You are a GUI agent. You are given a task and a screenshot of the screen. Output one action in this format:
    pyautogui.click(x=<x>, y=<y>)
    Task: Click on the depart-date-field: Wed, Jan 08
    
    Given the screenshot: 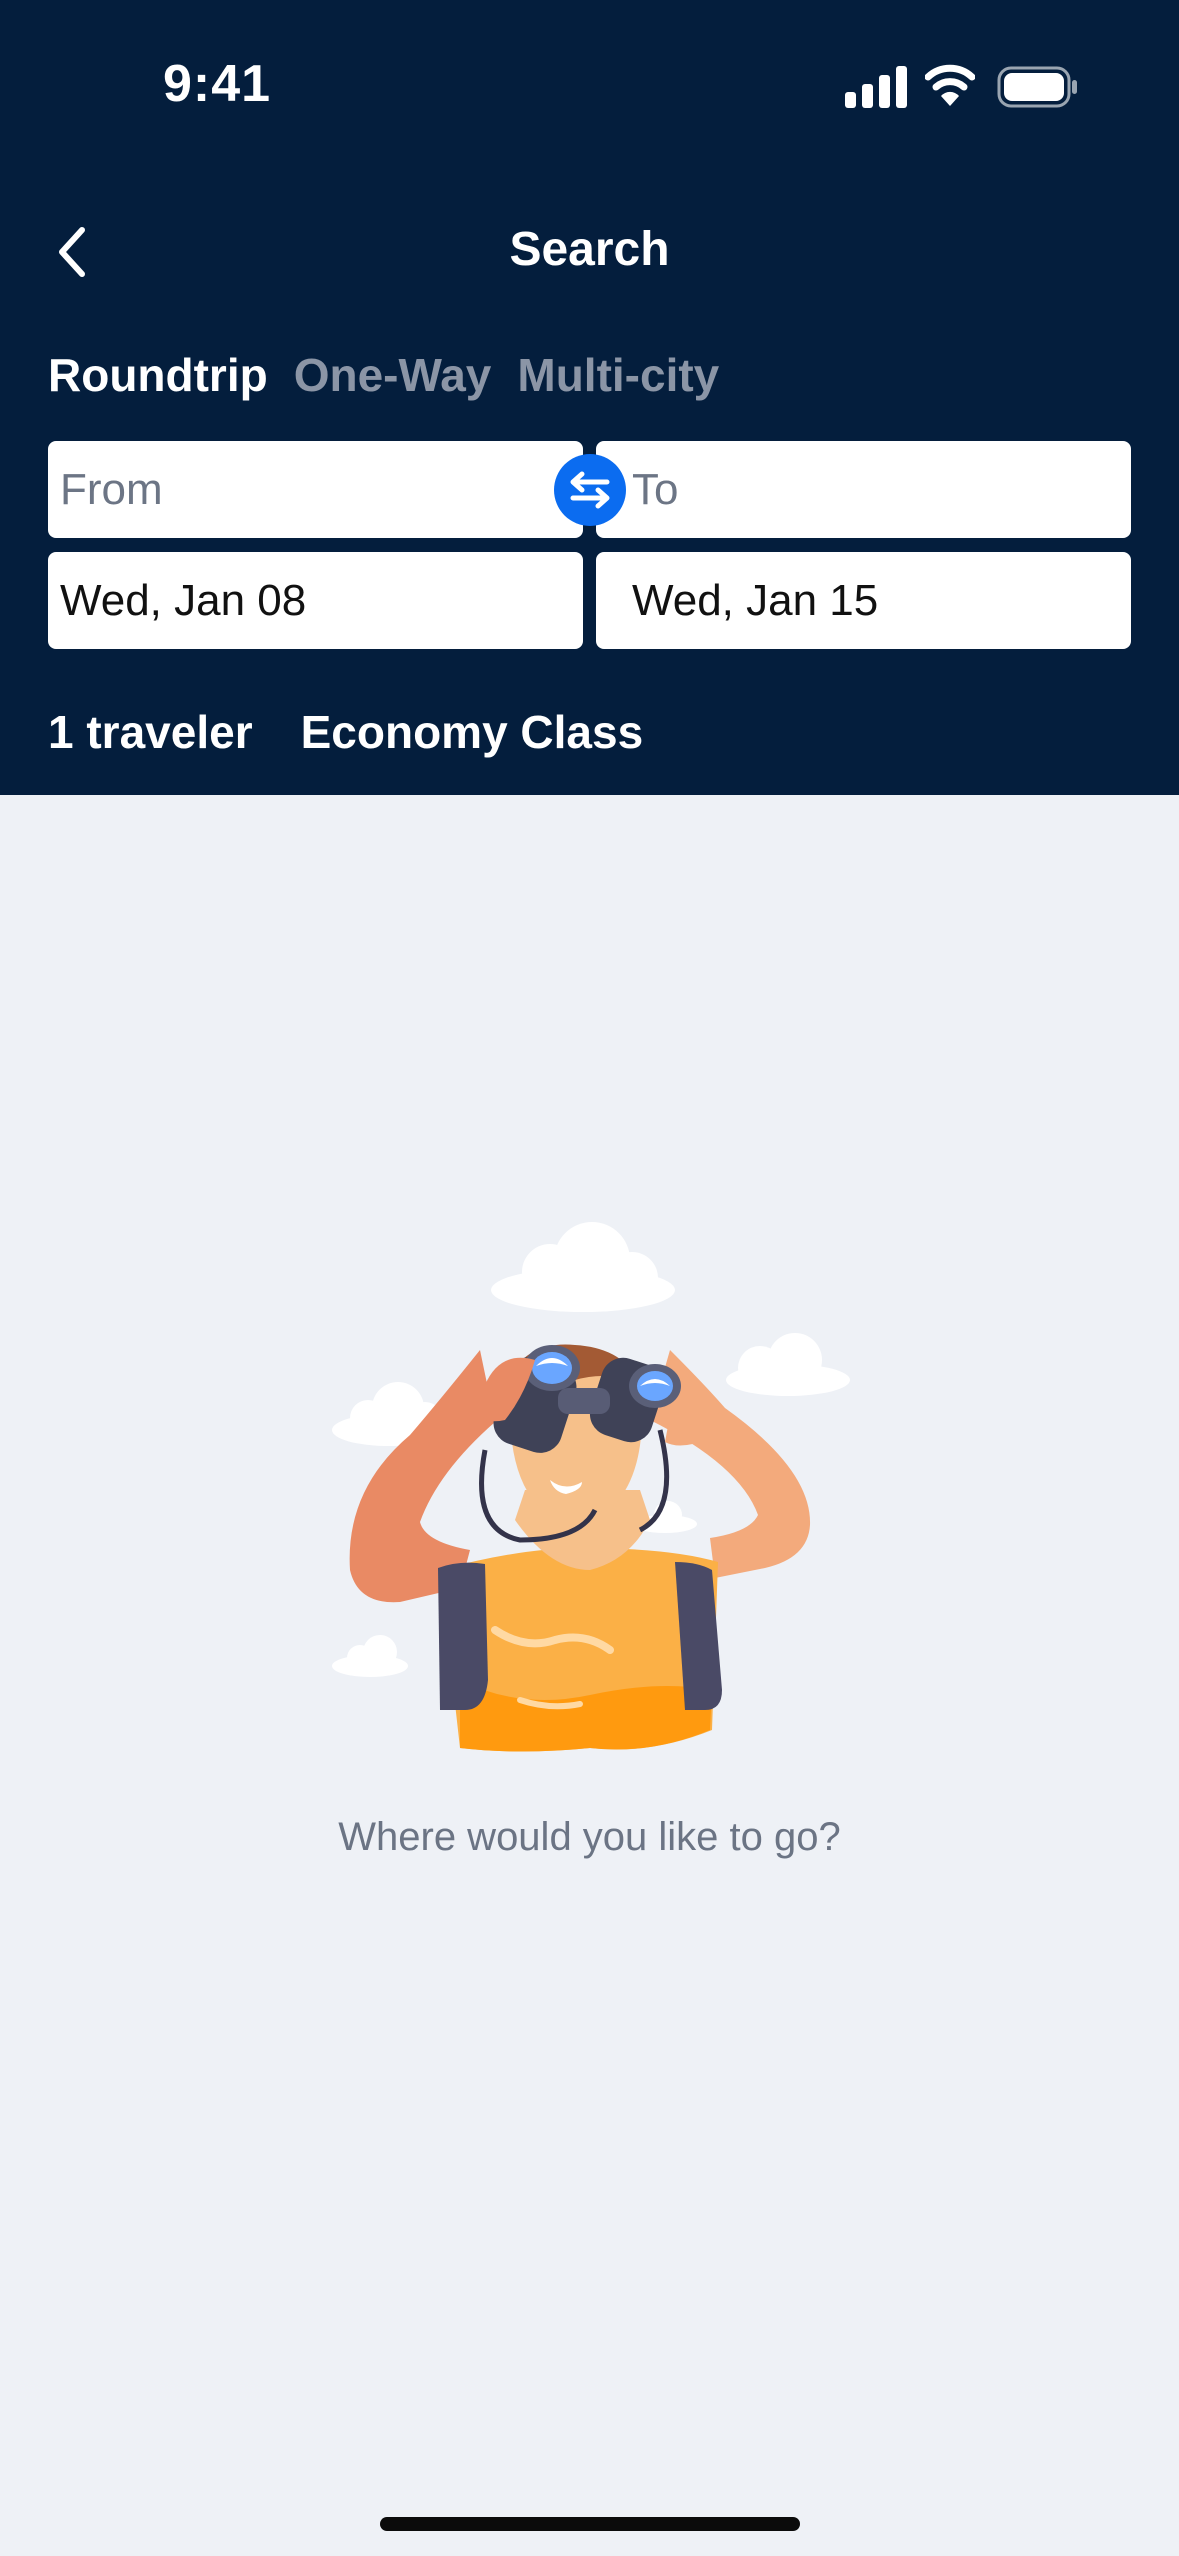 What is the action you would take?
    pyautogui.click(x=315, y=600)
    